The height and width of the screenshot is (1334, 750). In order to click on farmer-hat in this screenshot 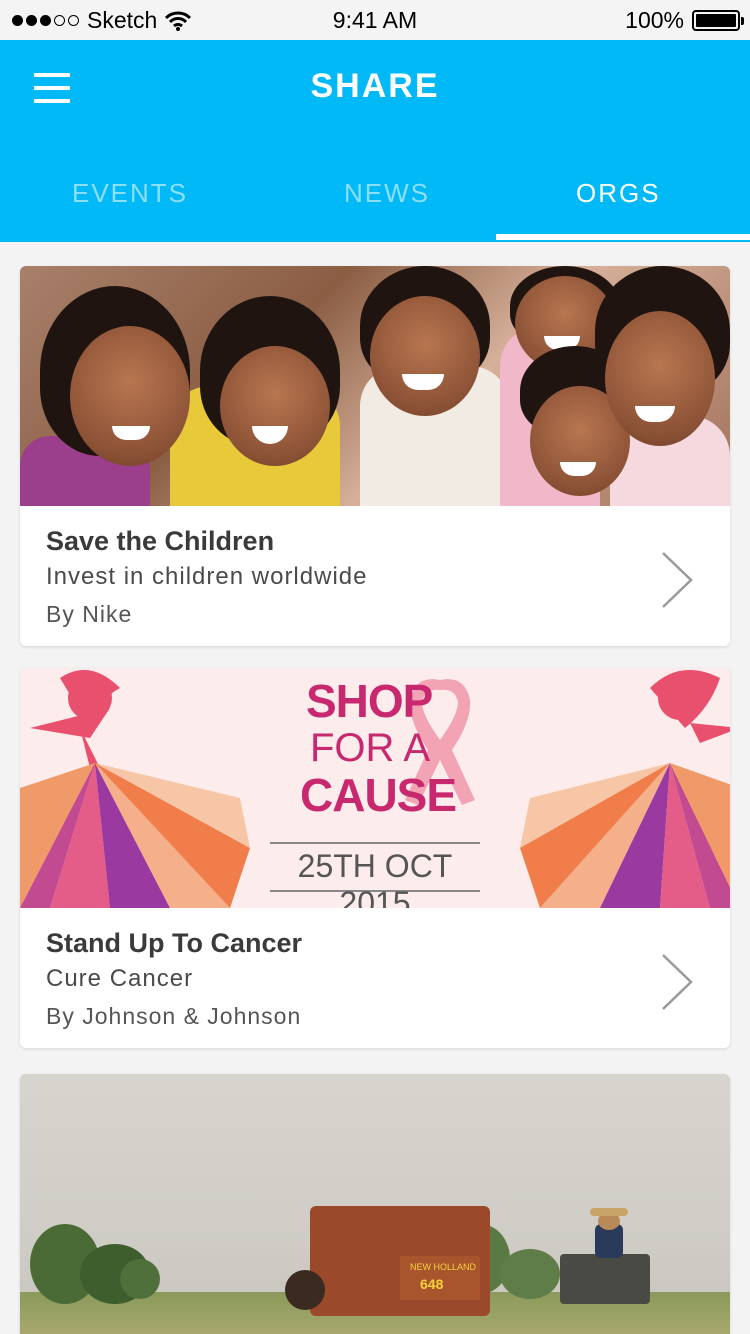, I will do `click(609, 1212)`.